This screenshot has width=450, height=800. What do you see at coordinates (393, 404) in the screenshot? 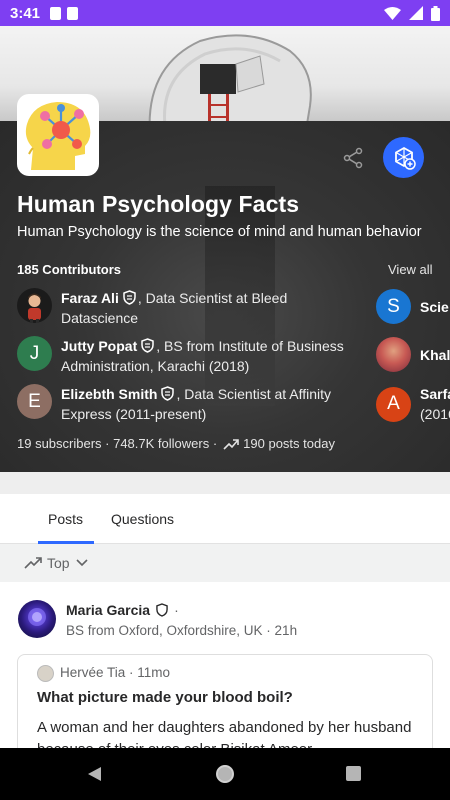
I see `avatar: A` at bounding box center [393, 404].